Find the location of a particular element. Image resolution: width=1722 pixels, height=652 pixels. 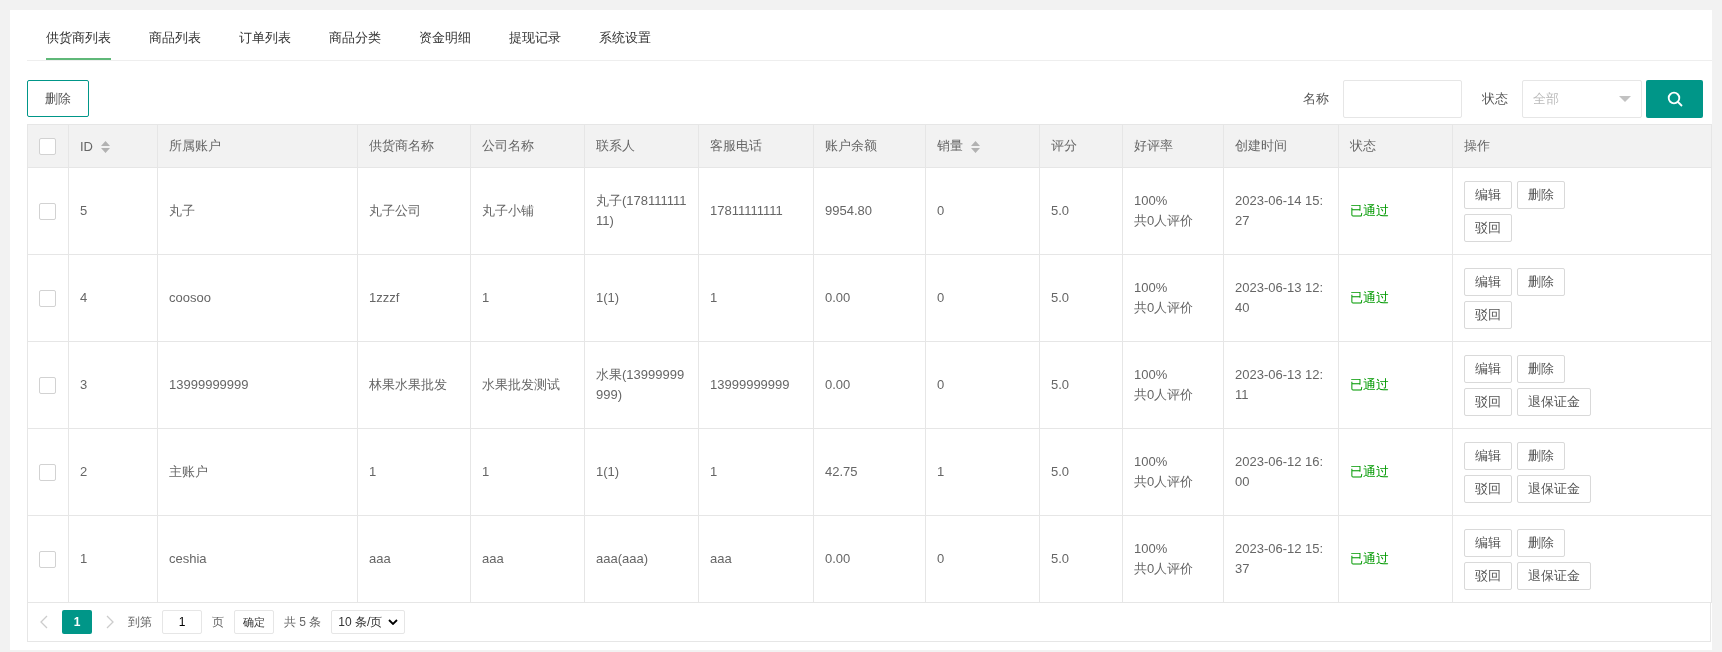

tab: 订单列表 is located at coordinates (265, 35).